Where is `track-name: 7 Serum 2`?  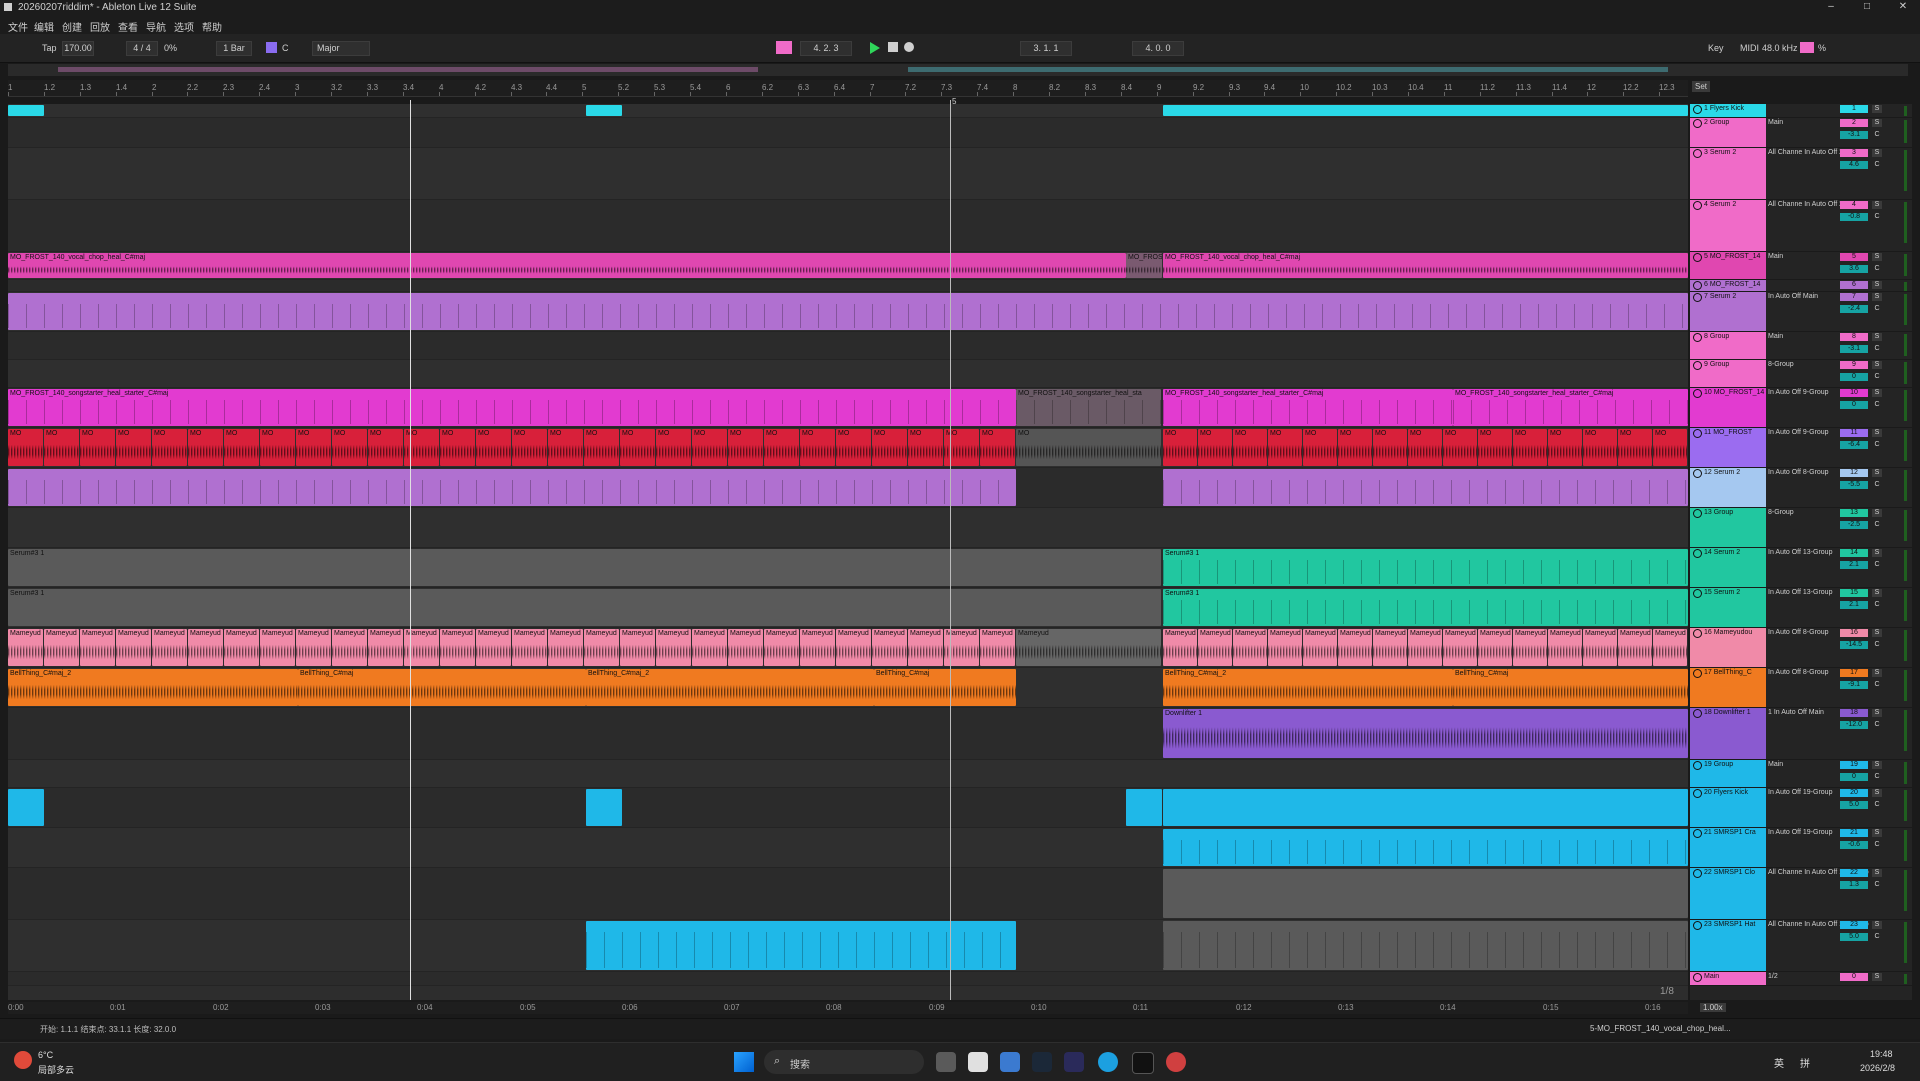
track-name: 7 Serum 2 is located at coordinates (1720, 296).